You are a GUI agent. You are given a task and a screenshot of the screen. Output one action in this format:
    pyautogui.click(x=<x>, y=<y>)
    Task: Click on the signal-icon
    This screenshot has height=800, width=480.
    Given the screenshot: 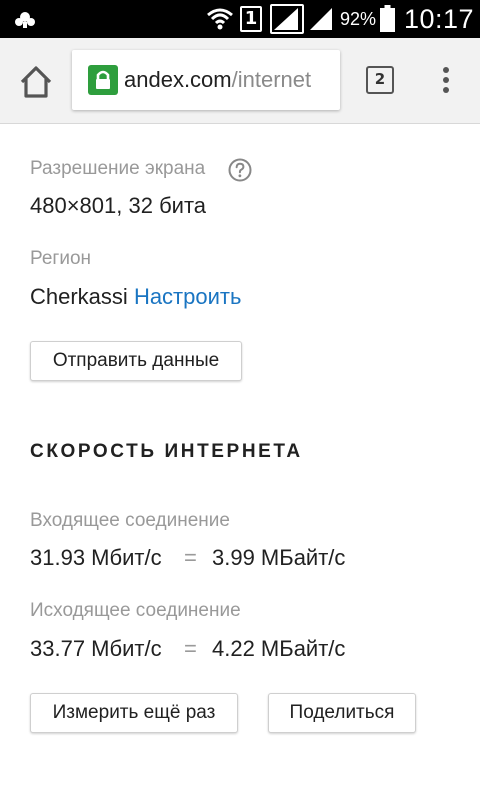 What is the action you would take?
    pyautogui.click(x=287, y=19)
    